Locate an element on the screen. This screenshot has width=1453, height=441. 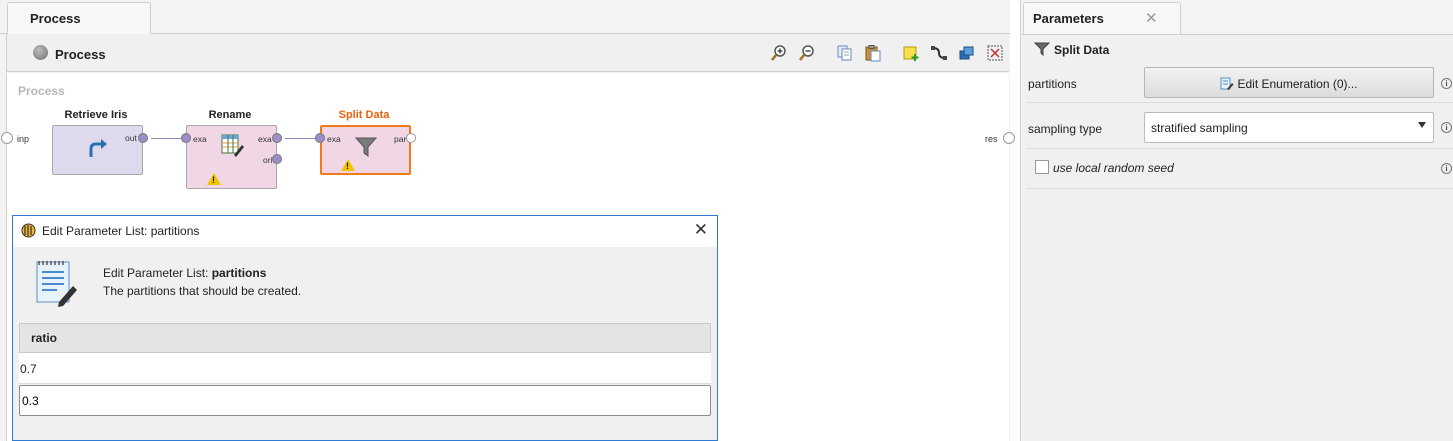
tab-parameters: Parameters ✕ is located at coordinates (1102, 18).